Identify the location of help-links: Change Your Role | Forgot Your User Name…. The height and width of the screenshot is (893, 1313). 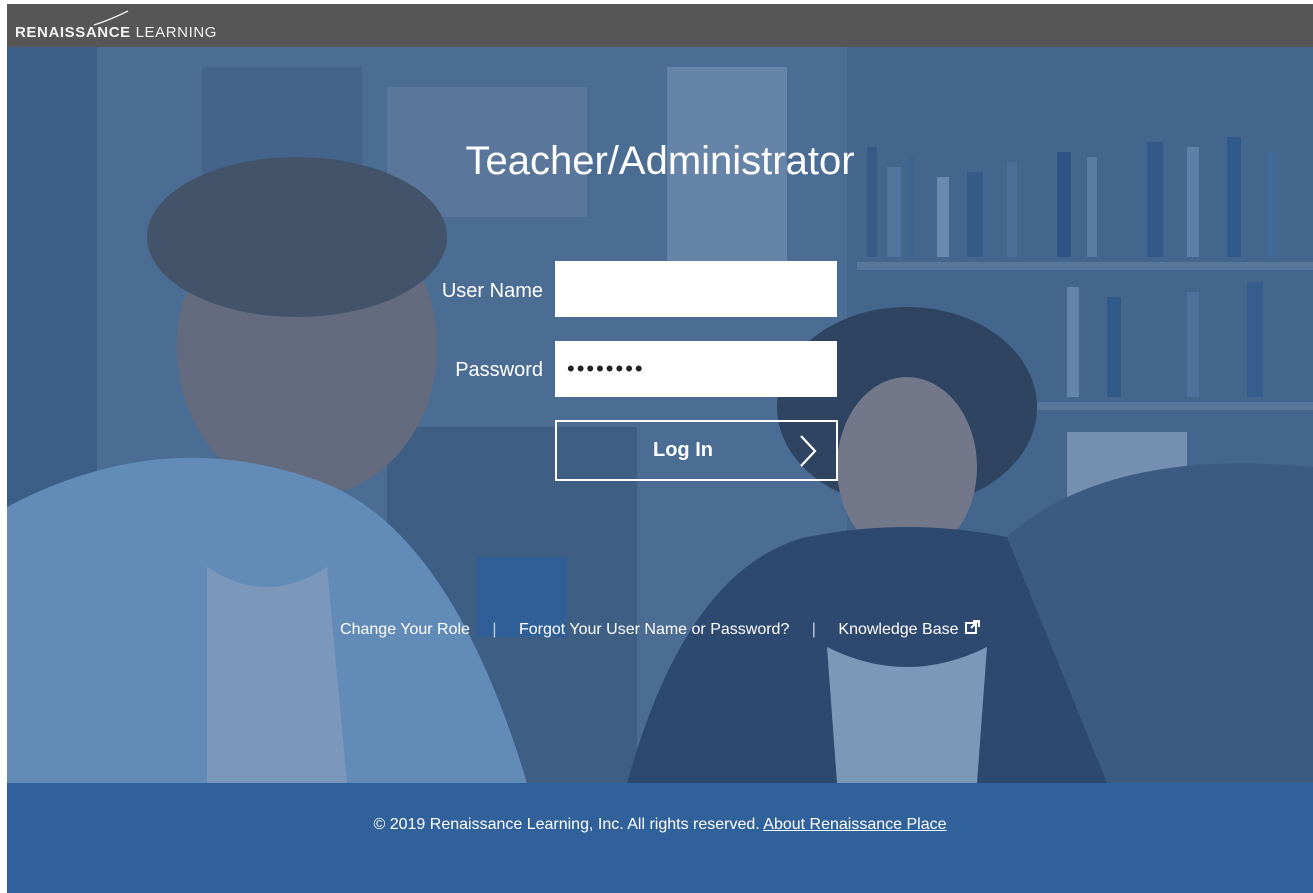
(660, 629).